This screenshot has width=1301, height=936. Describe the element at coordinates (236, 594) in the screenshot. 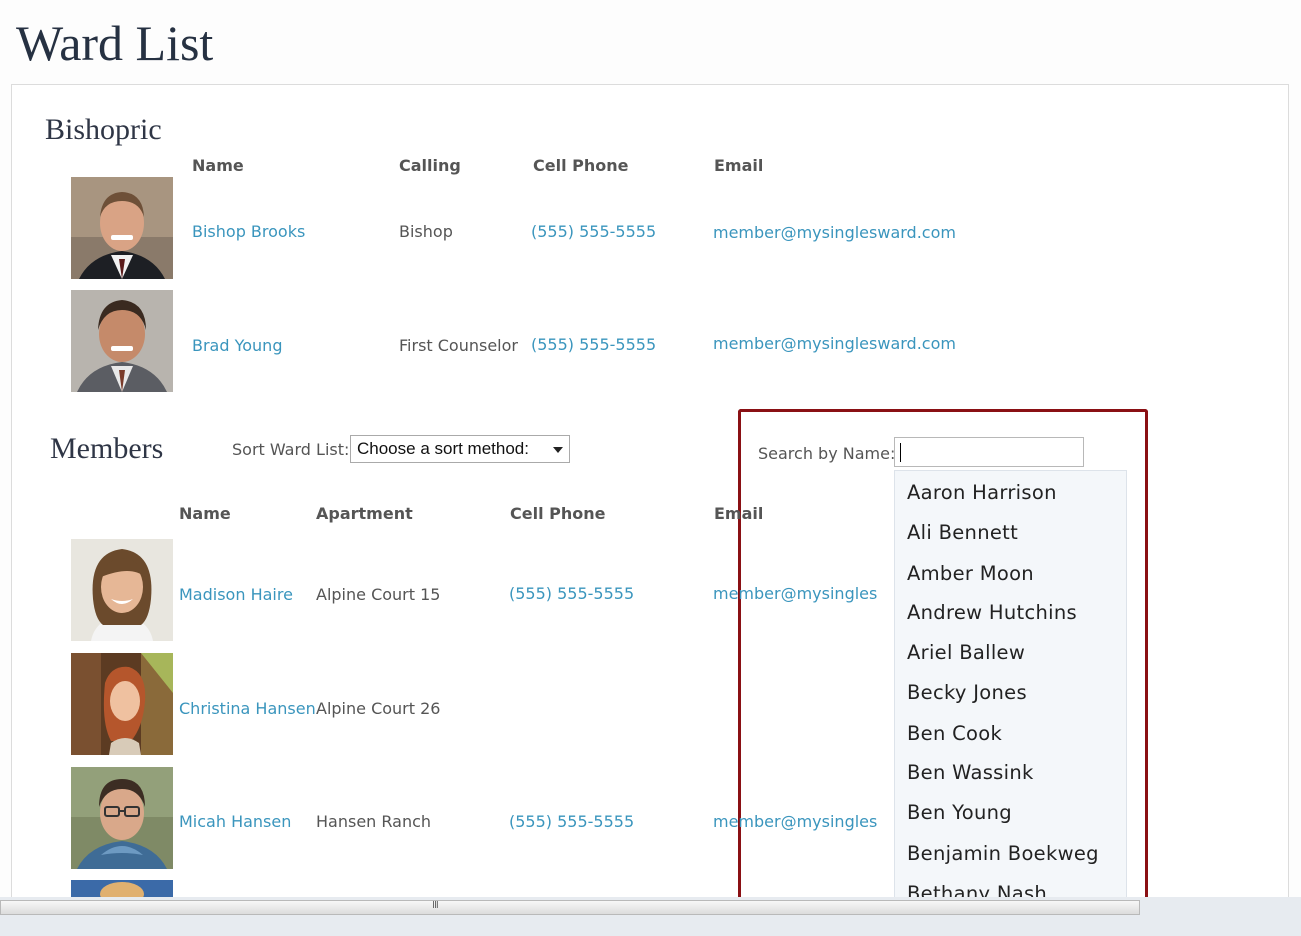

I see `member-name-link: Madison Haire` at that location.